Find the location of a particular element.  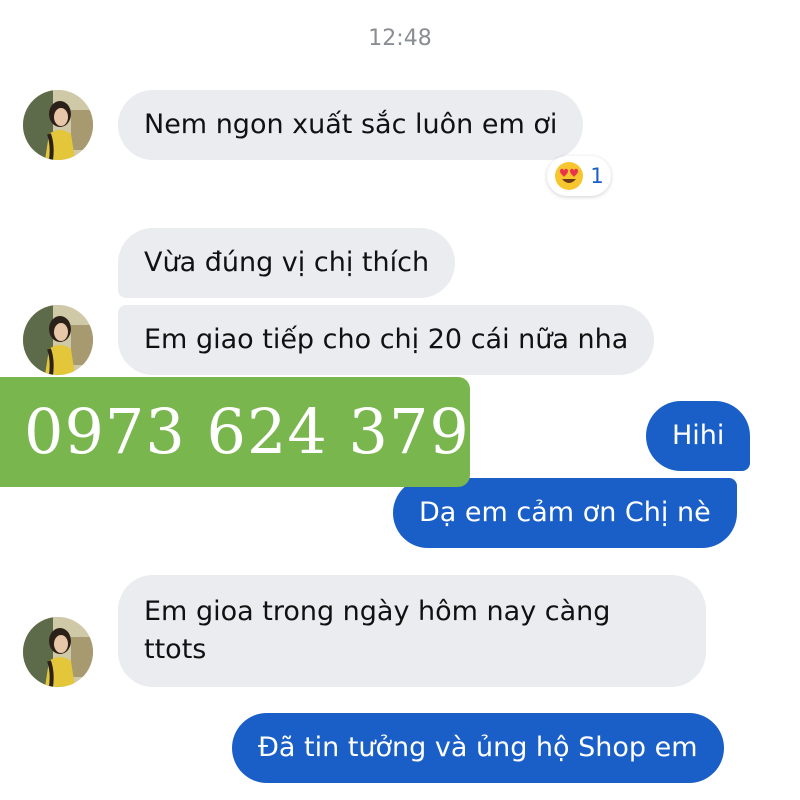

message-text: Hihi is located at coordinates (698, 435).